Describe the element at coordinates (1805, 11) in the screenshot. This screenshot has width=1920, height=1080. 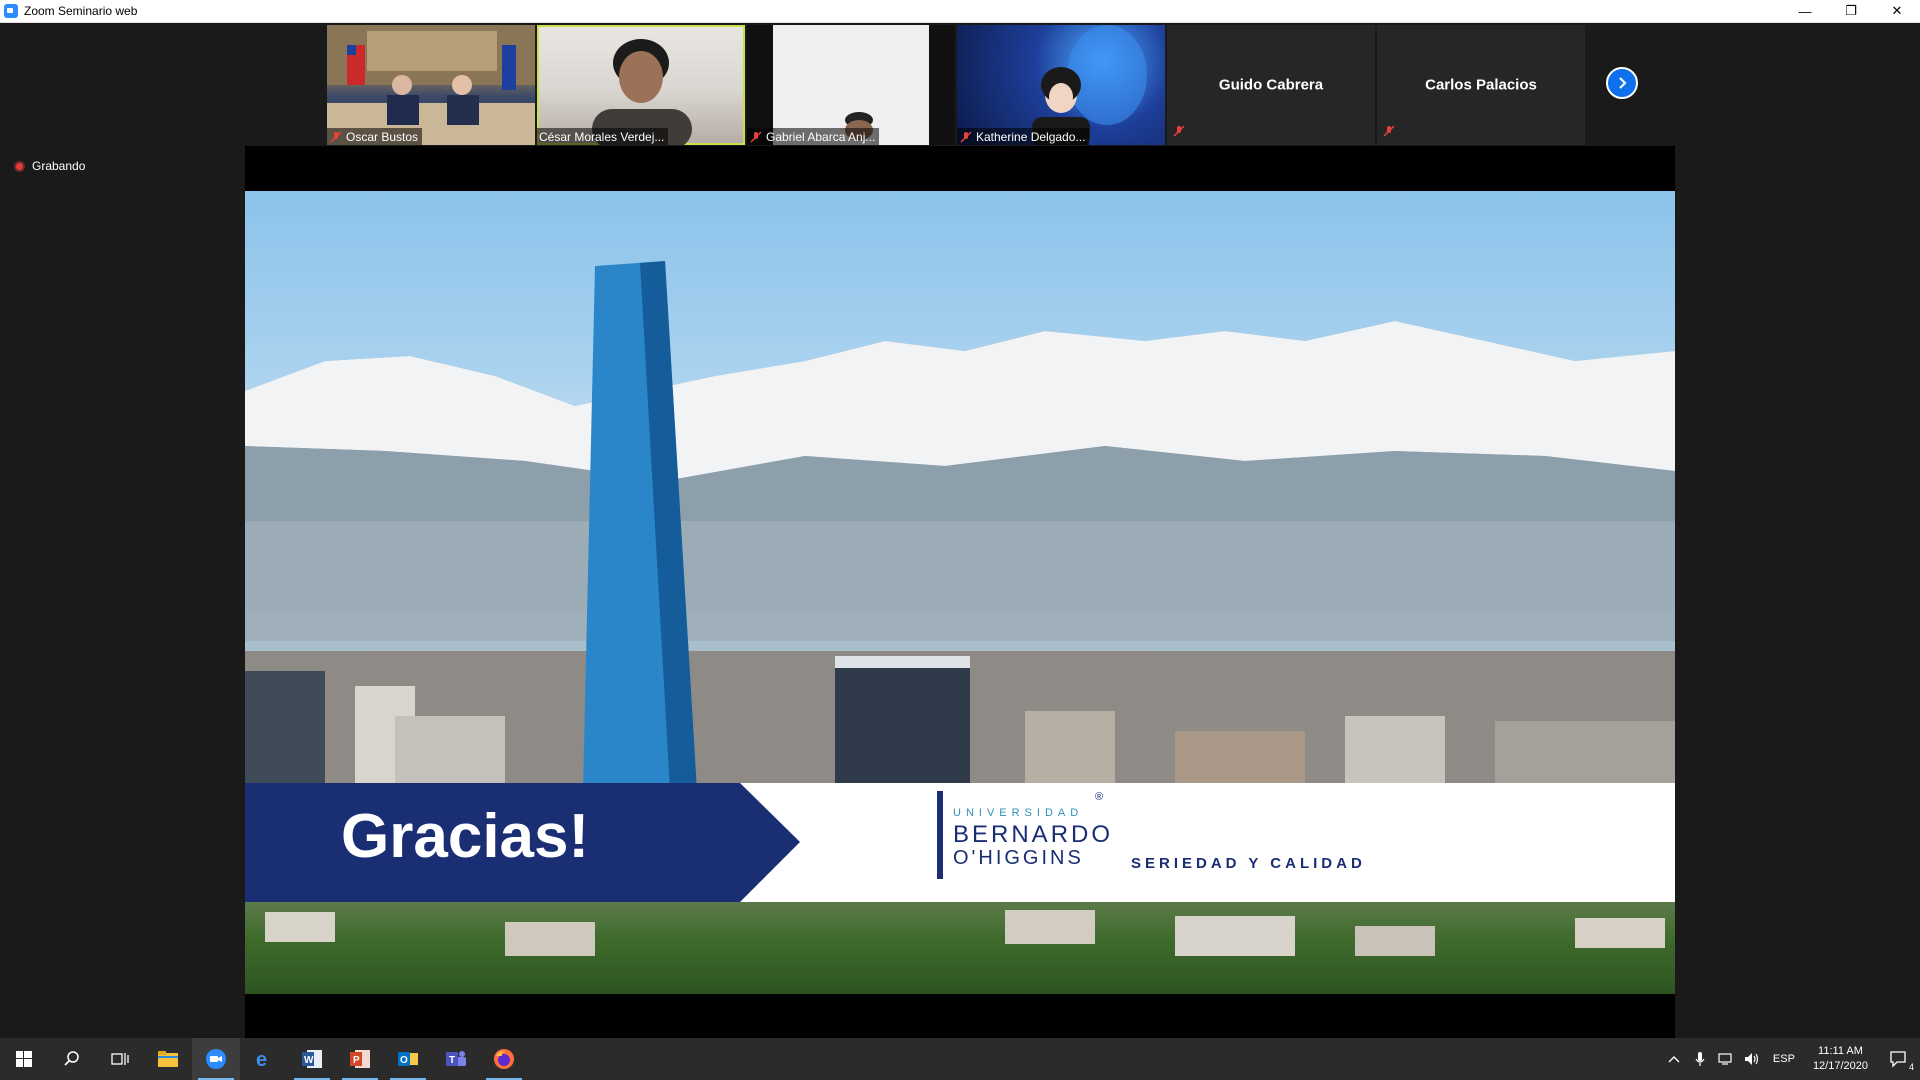
I see `minimize-button: —` at that location.